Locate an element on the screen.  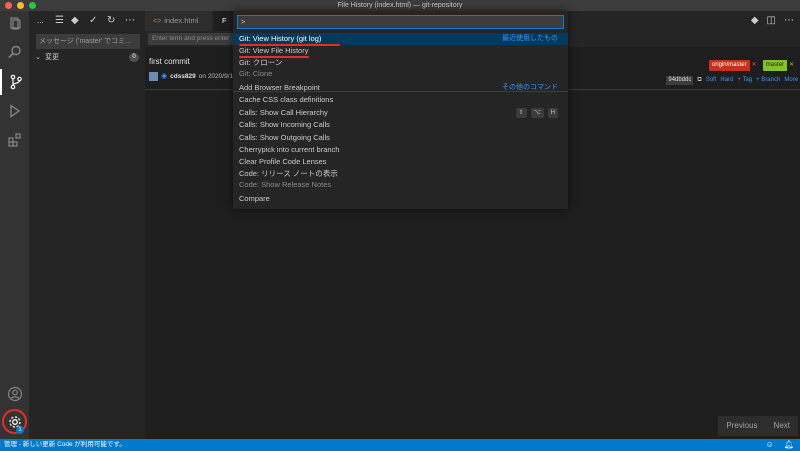
account-icon is located at coordinates (14, 394).